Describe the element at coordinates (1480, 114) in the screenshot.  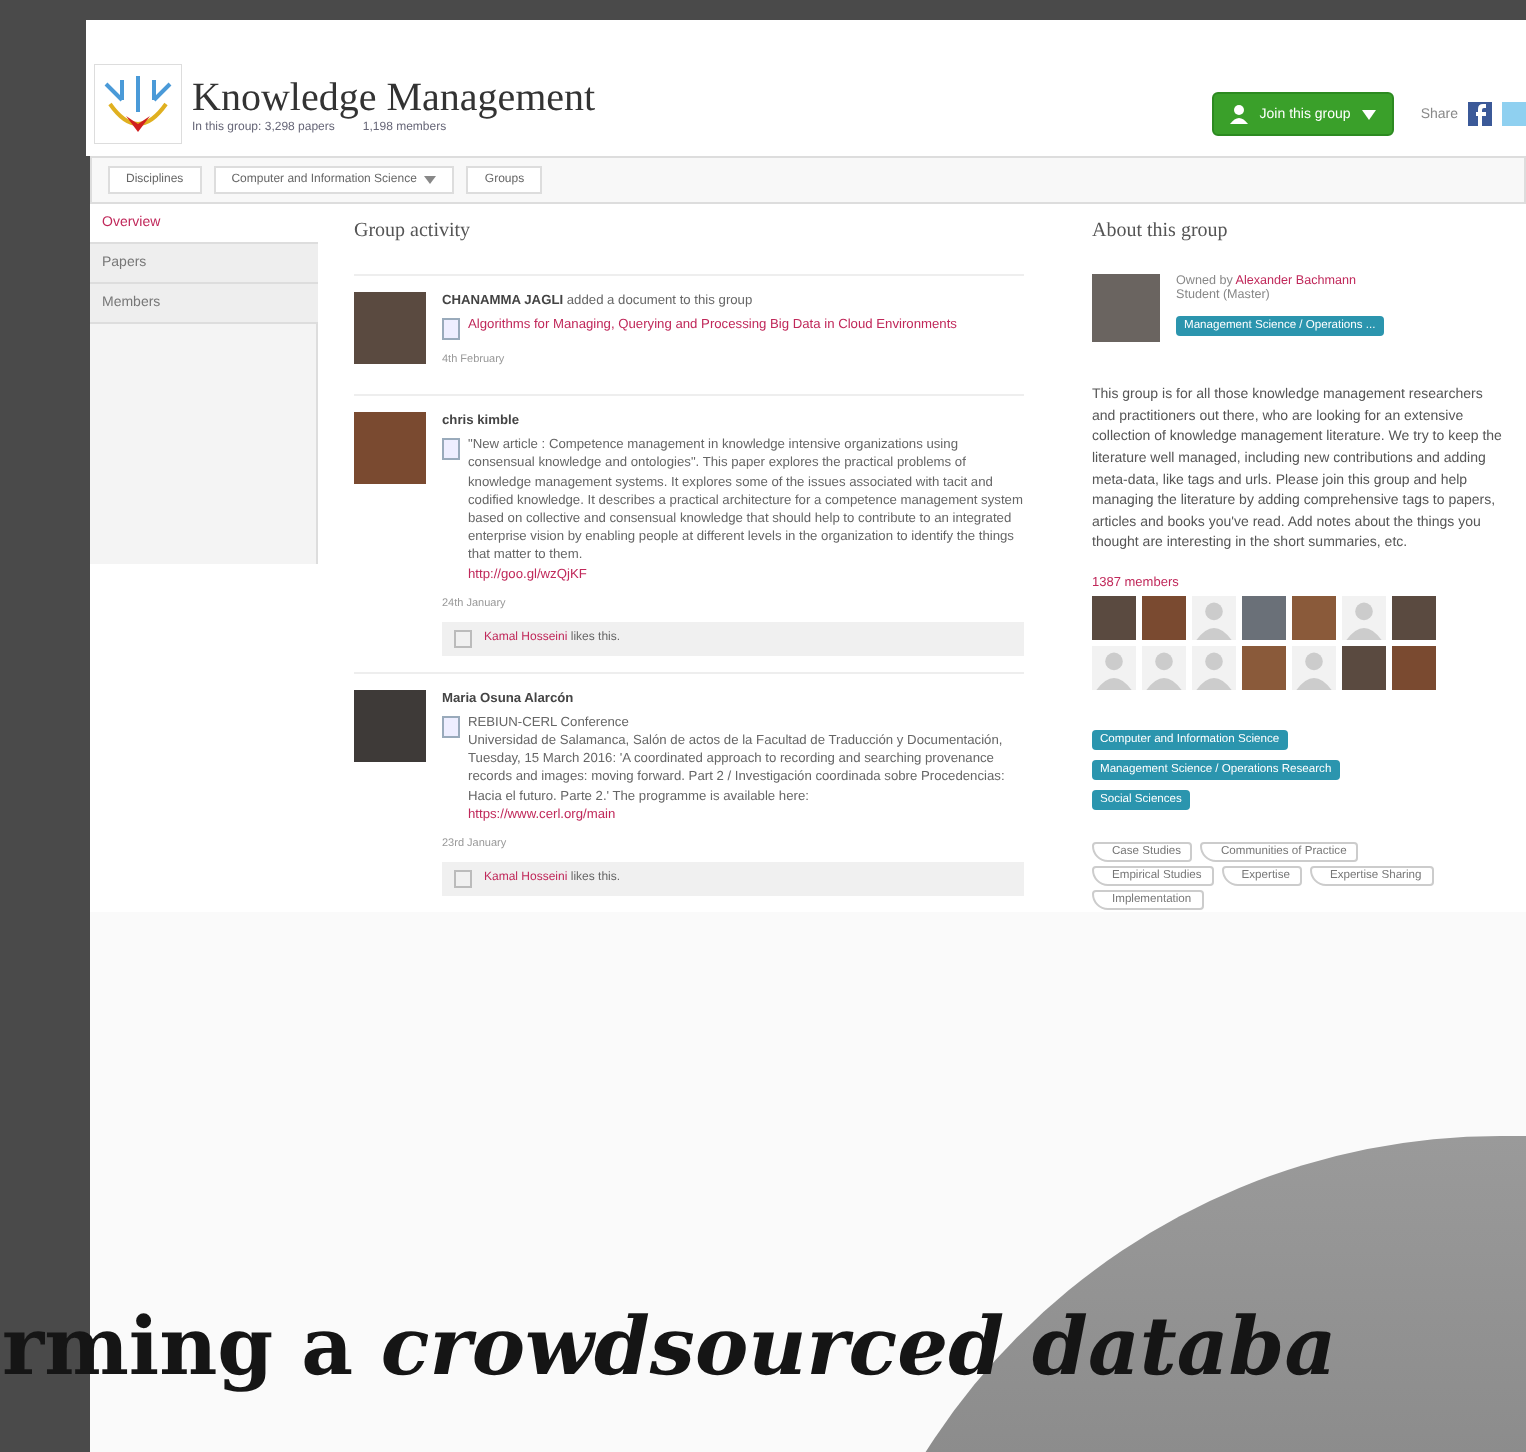
I see `facebook-icon` at that location.